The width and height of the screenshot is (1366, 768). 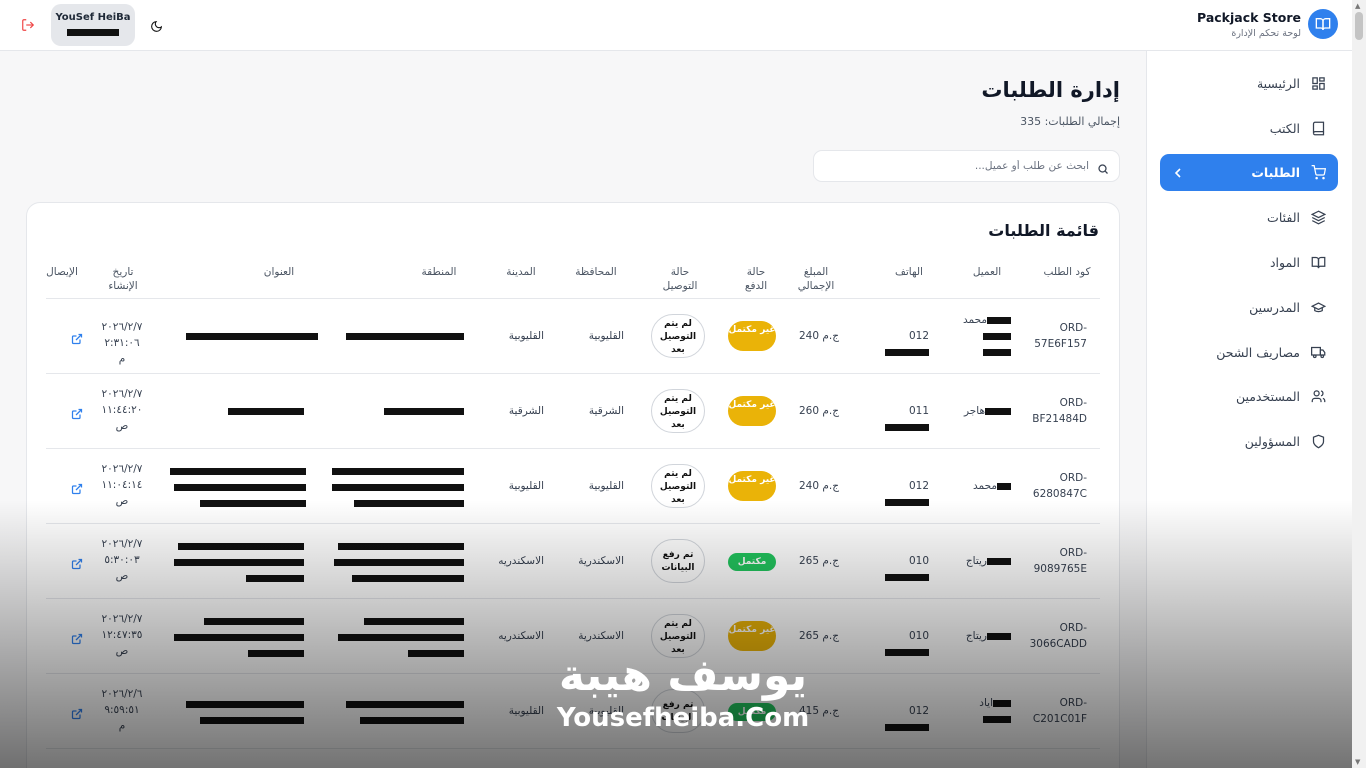 I want to click on header-address: العنوان, so click(x=279, y=272).